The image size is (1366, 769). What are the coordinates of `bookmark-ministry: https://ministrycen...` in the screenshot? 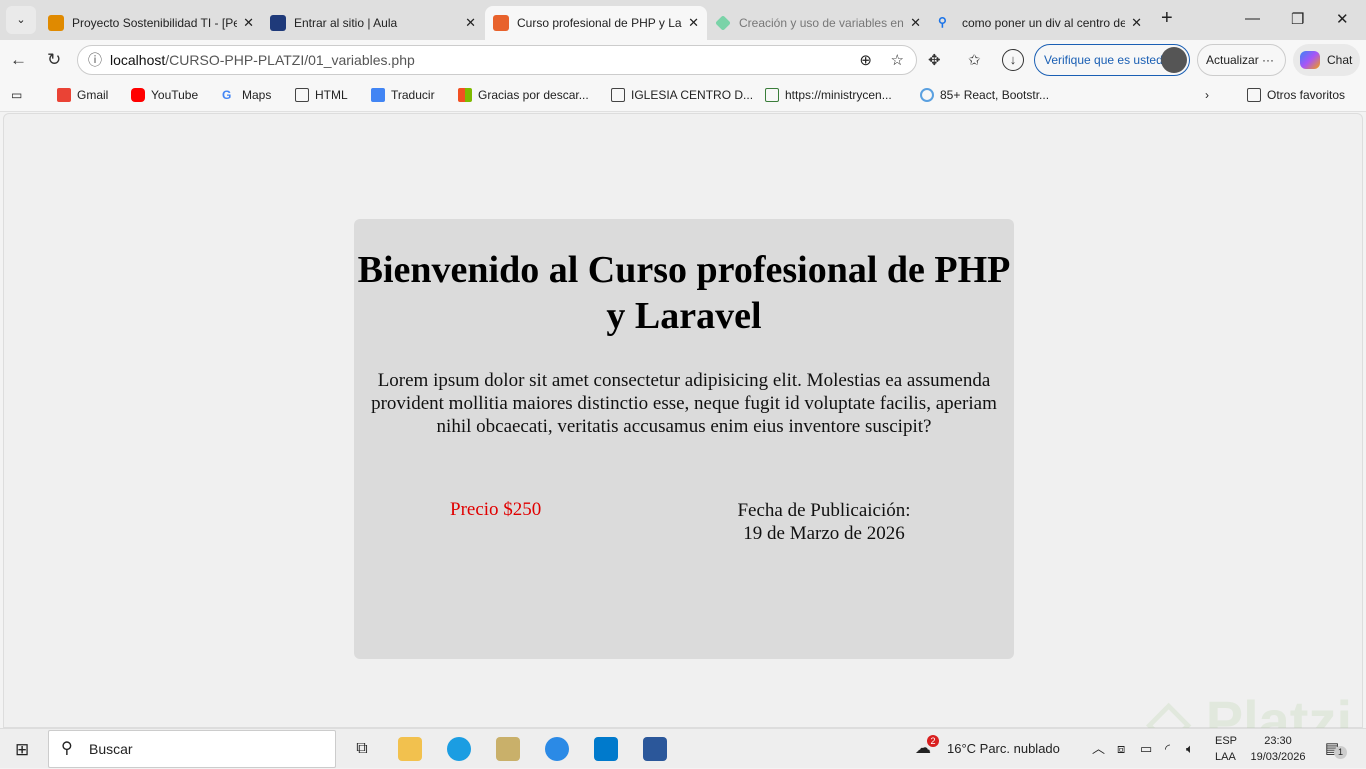 It's located at (828, 95).